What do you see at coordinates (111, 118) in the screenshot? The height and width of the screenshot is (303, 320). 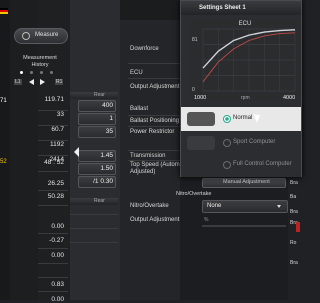 I see `rear-value: 1` at bounding box center [111, 118].